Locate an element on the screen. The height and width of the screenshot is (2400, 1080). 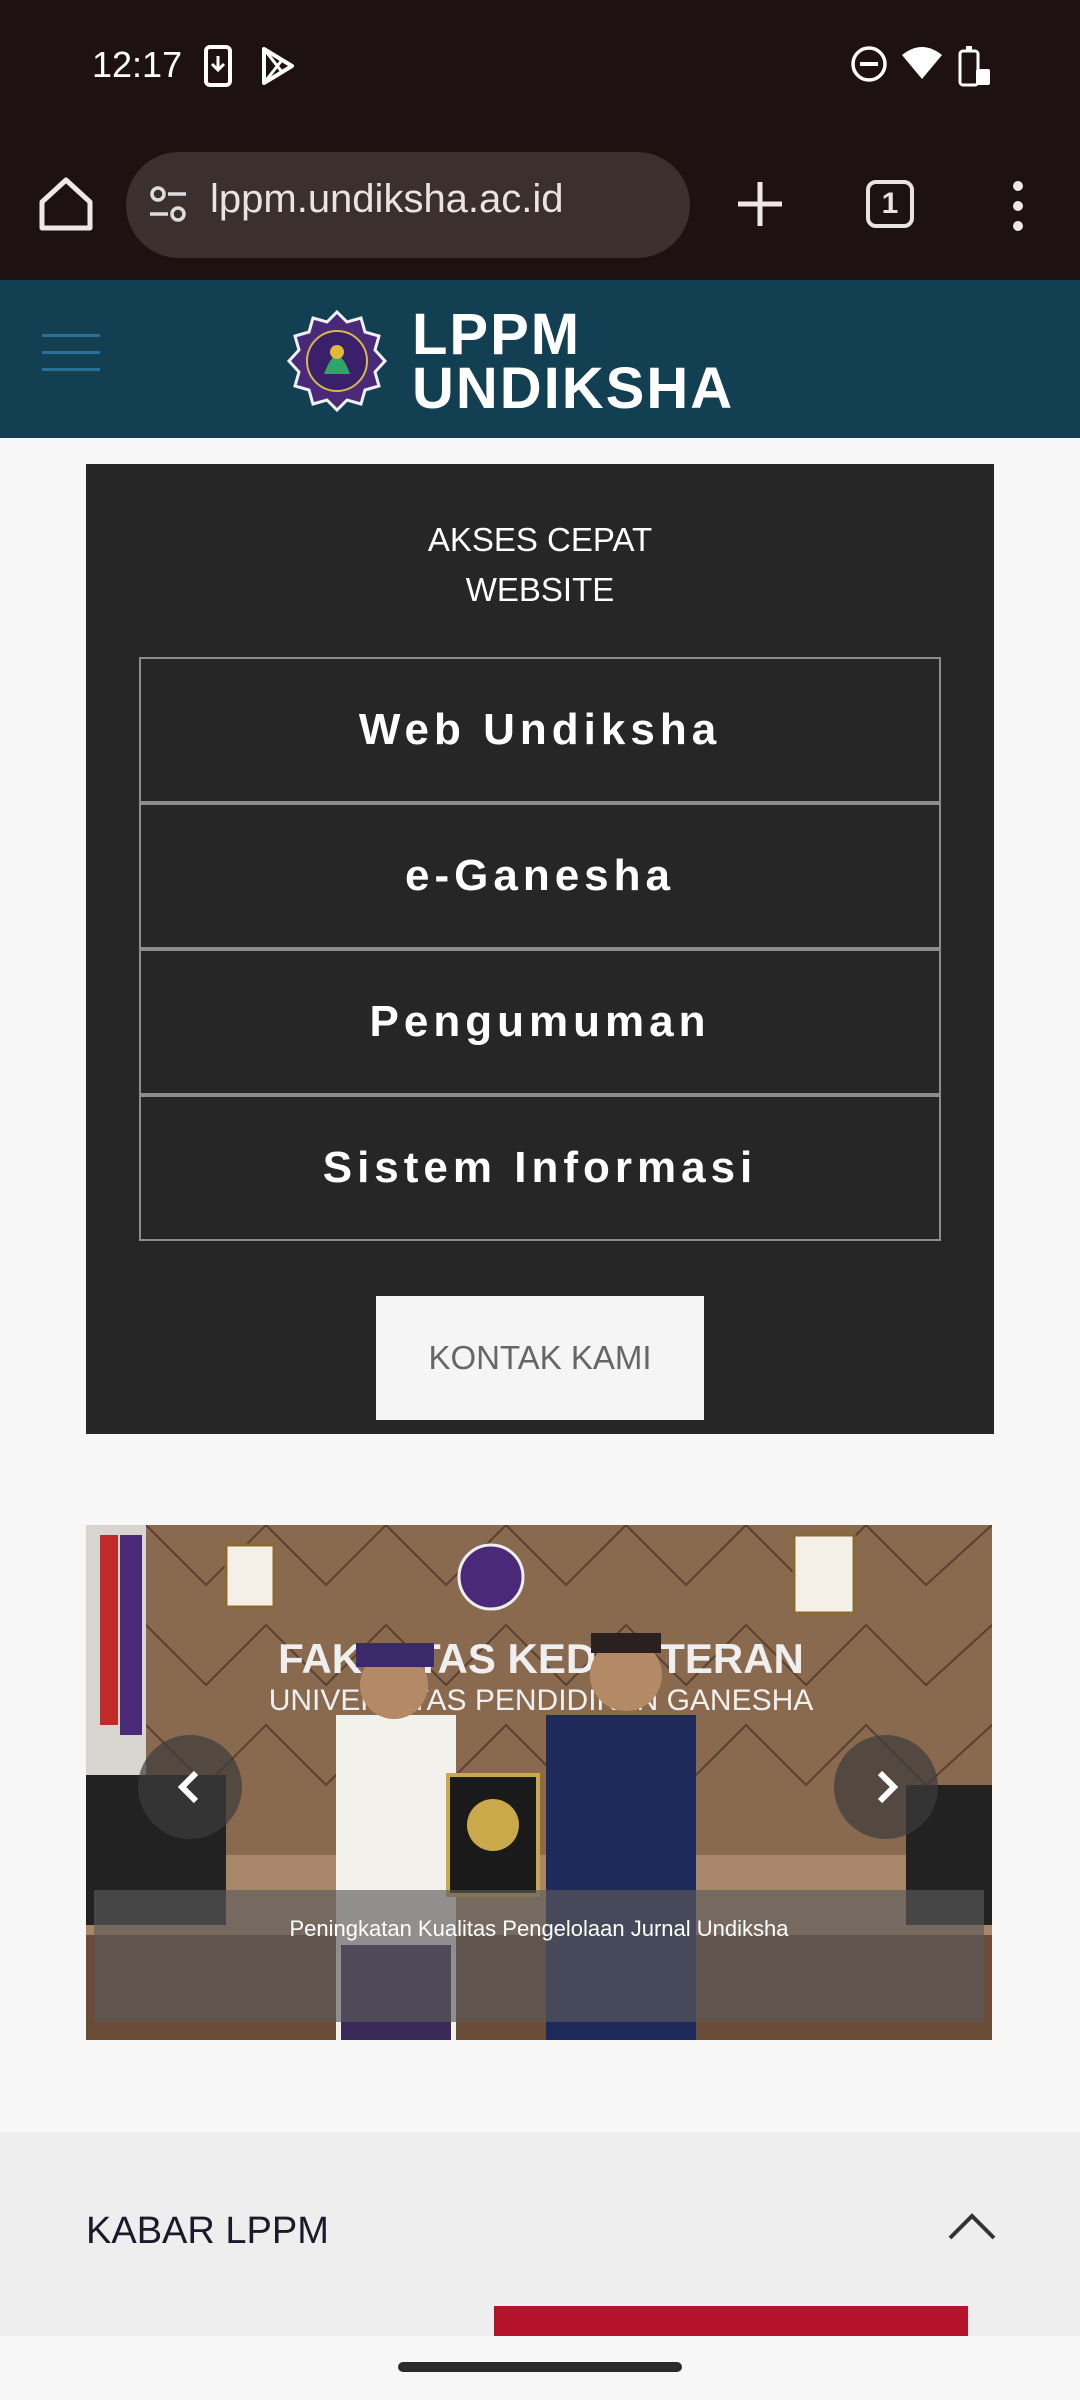
battery-icon is located at coordinates (974, 66).